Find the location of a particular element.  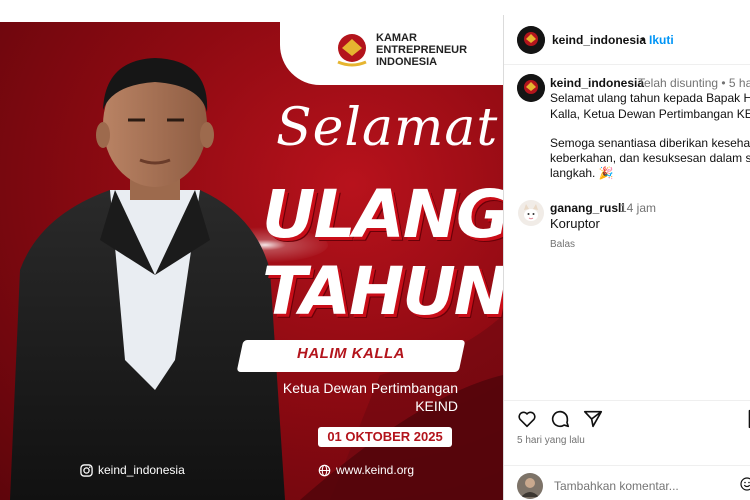

caption-line-1: Selamat ulang tahun kepada Bapak Hali is located at coordinates (650, 98).